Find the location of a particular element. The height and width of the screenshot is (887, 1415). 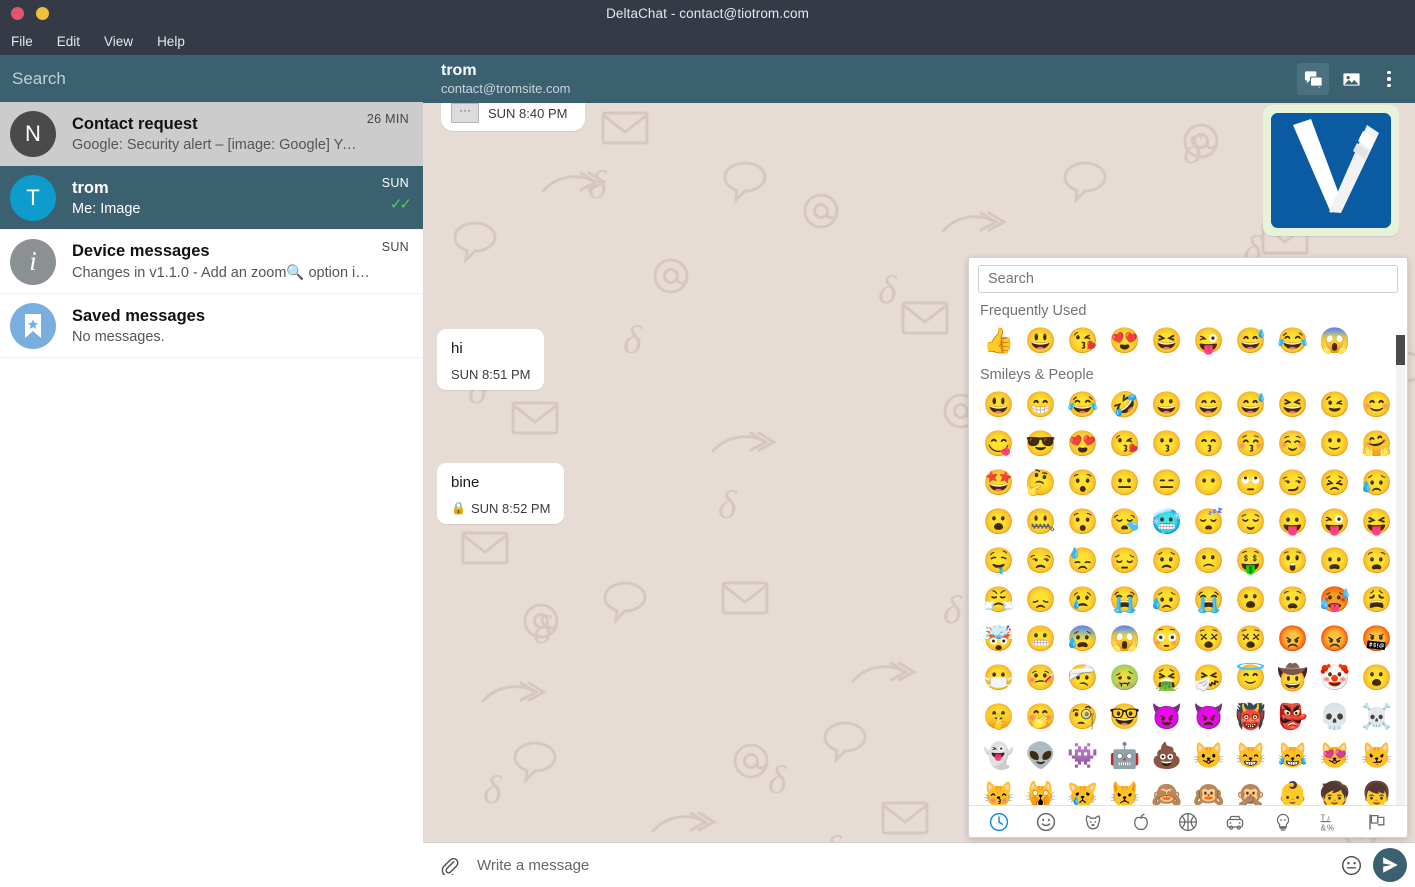

emoji-cell: 🥶 is located at coordinates (1167, 522).